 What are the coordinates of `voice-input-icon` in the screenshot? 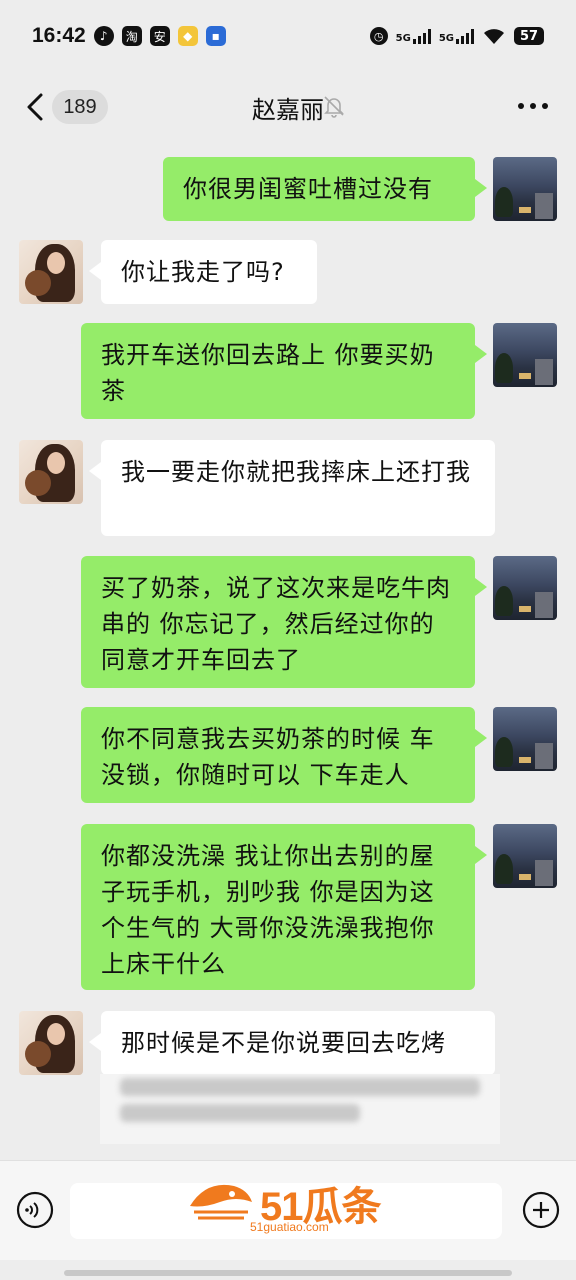 It's located at (35, 1210).